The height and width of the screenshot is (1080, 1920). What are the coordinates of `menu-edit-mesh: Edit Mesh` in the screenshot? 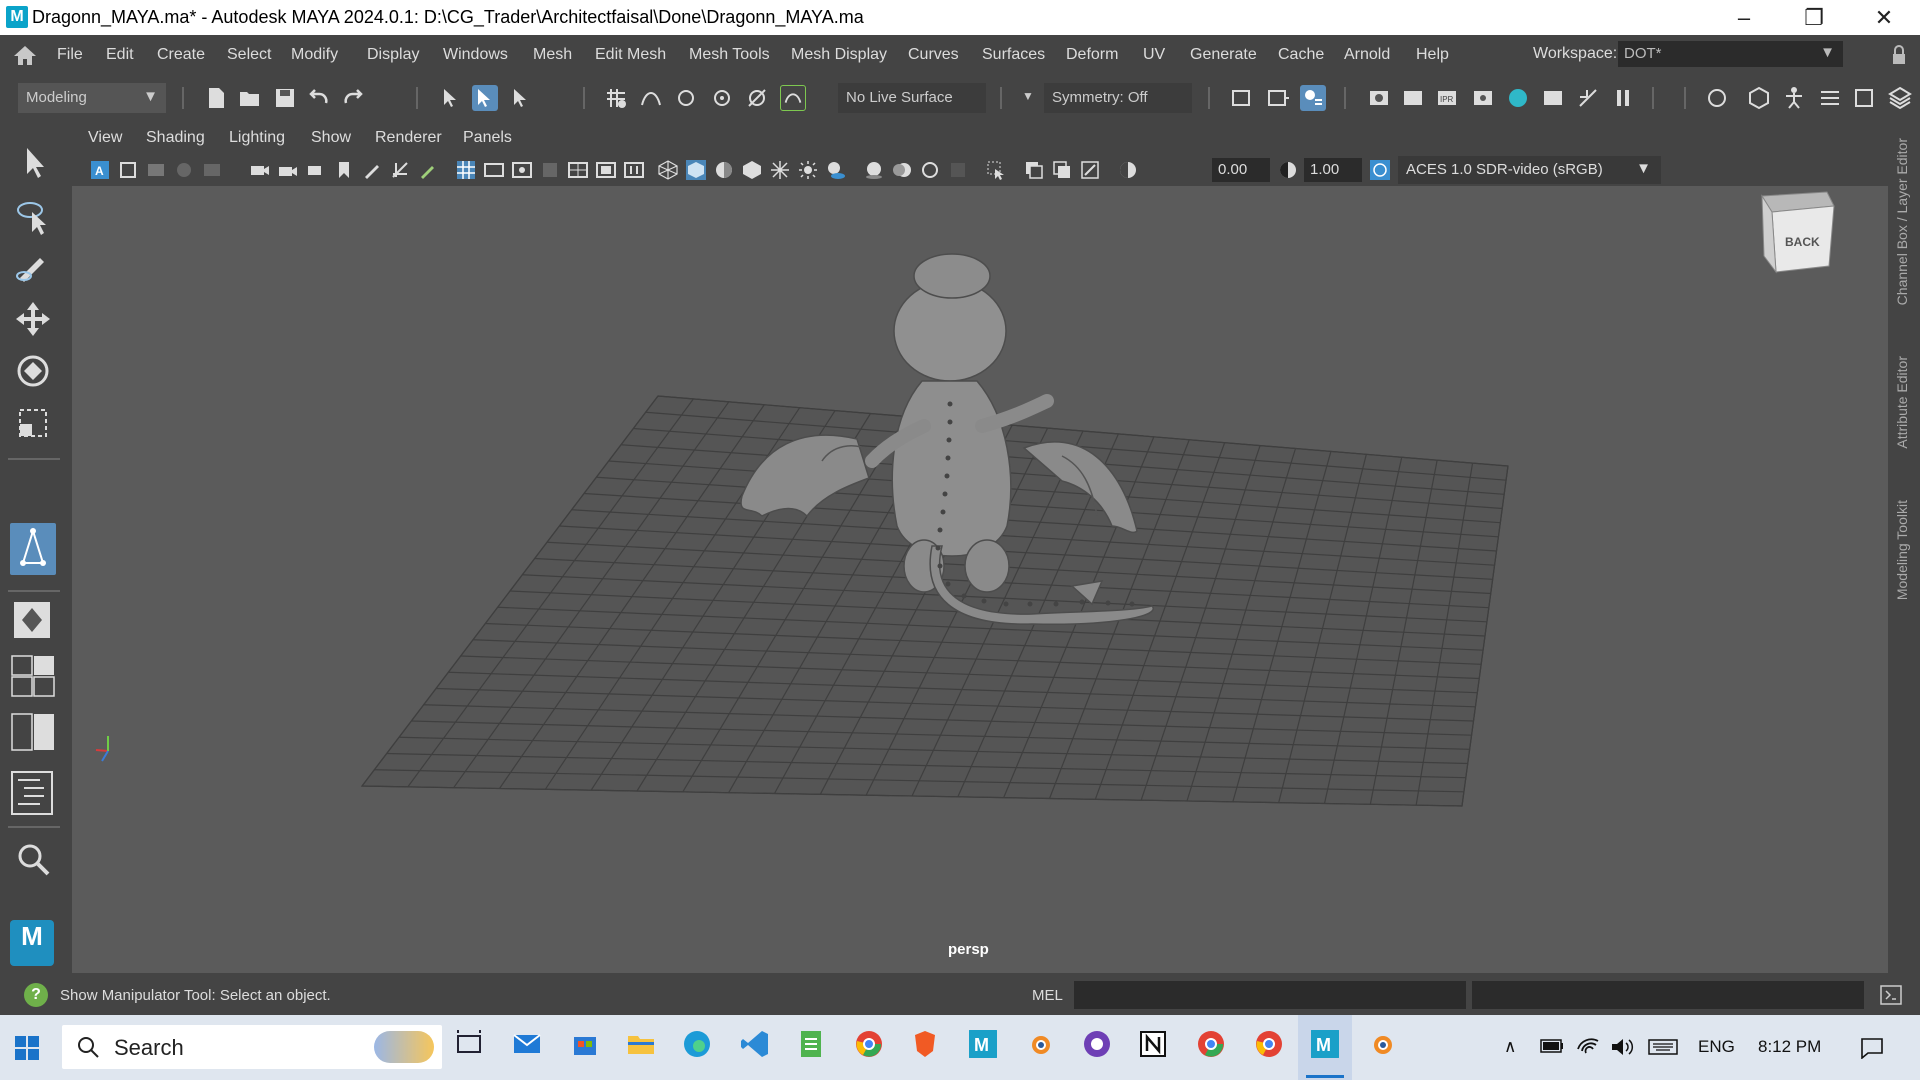 It's located at (630, 55).